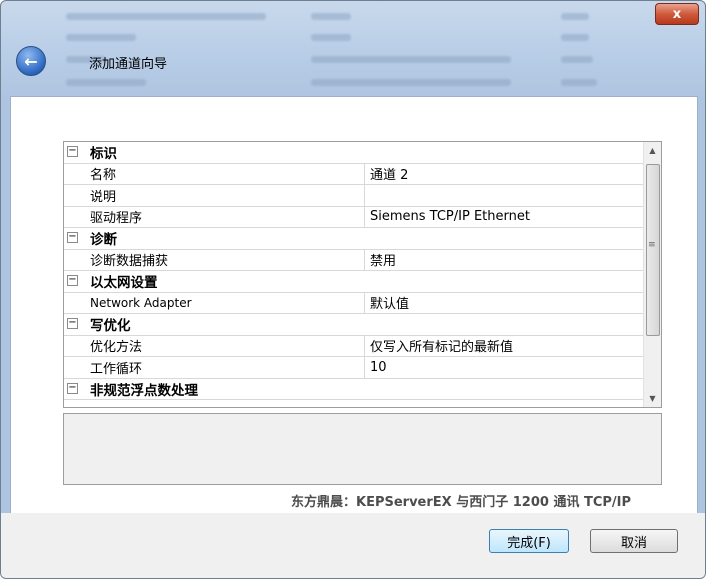 The height and width of the screenshot is (579, 706). I want to click on grid-category-row: − 非规范浮点数处理, so click(353, 389).